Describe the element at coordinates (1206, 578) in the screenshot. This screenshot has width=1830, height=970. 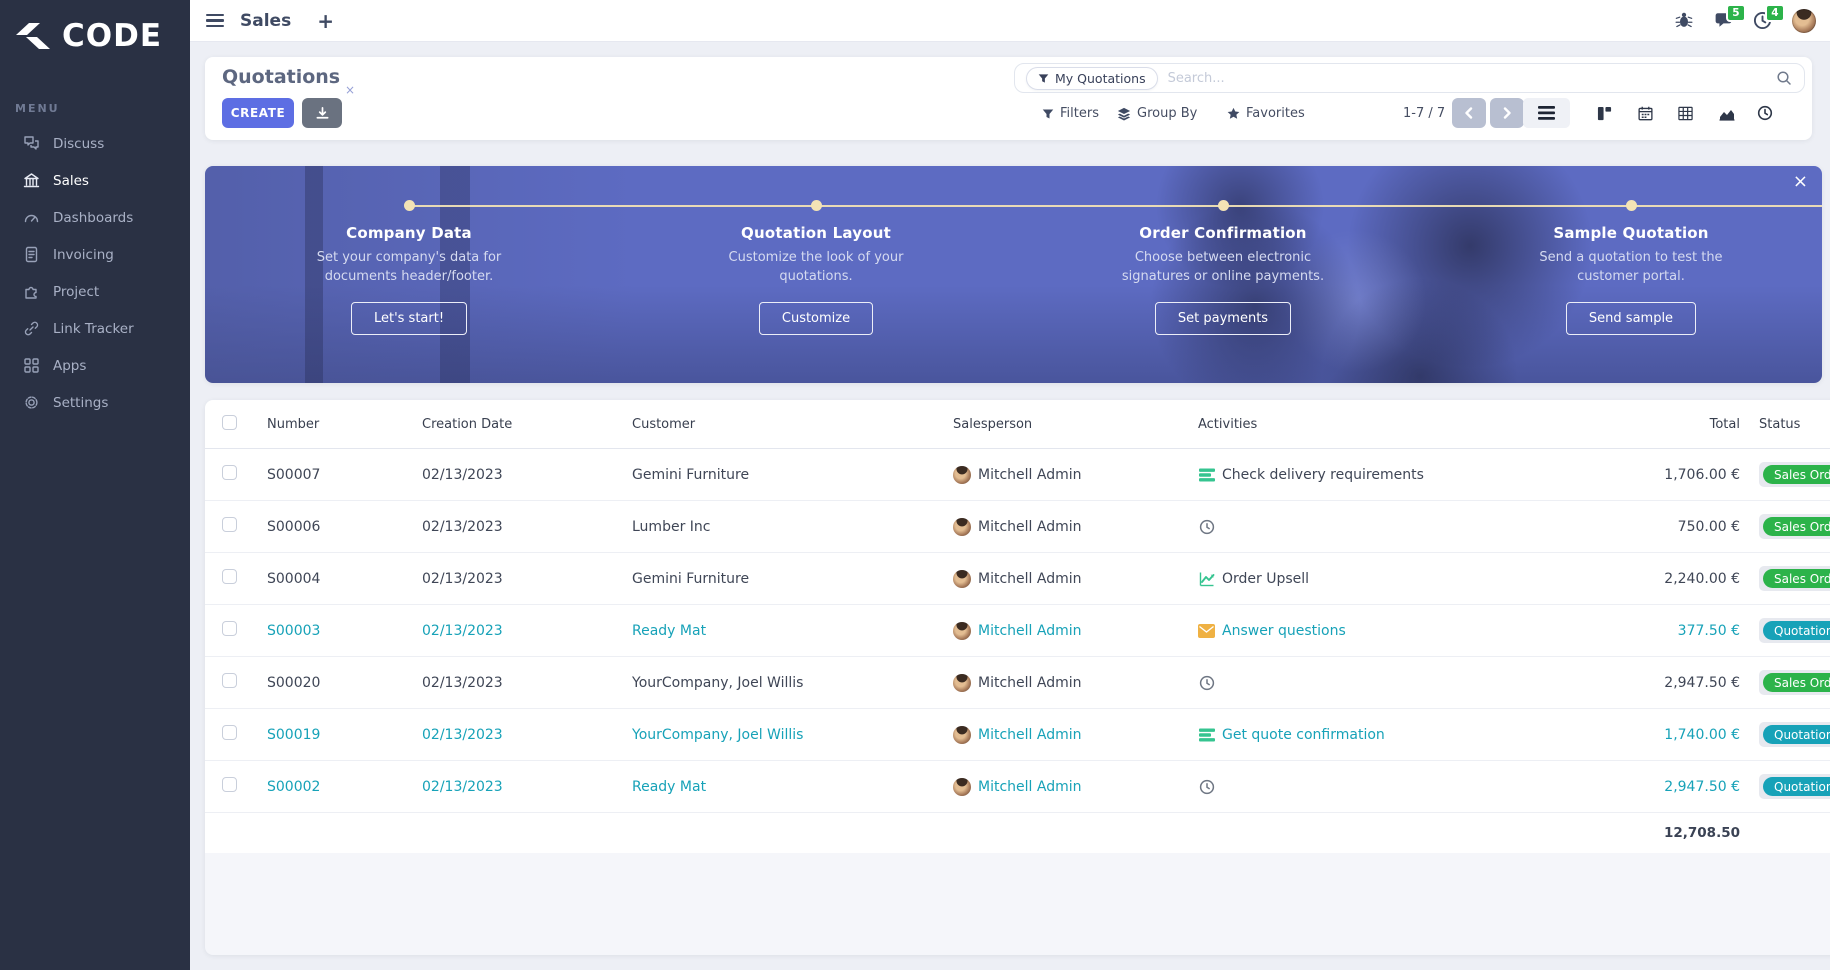
I see `activity-chart-icon` at that location.